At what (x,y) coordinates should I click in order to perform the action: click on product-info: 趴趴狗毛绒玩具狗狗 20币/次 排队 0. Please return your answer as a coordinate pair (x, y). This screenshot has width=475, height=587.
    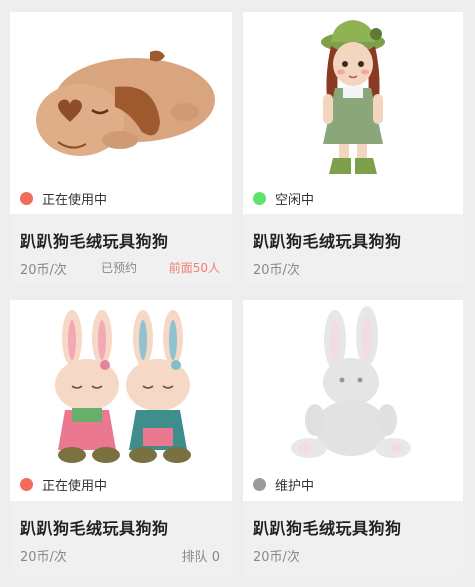
    Looking at the image, I should click on (121, 538).